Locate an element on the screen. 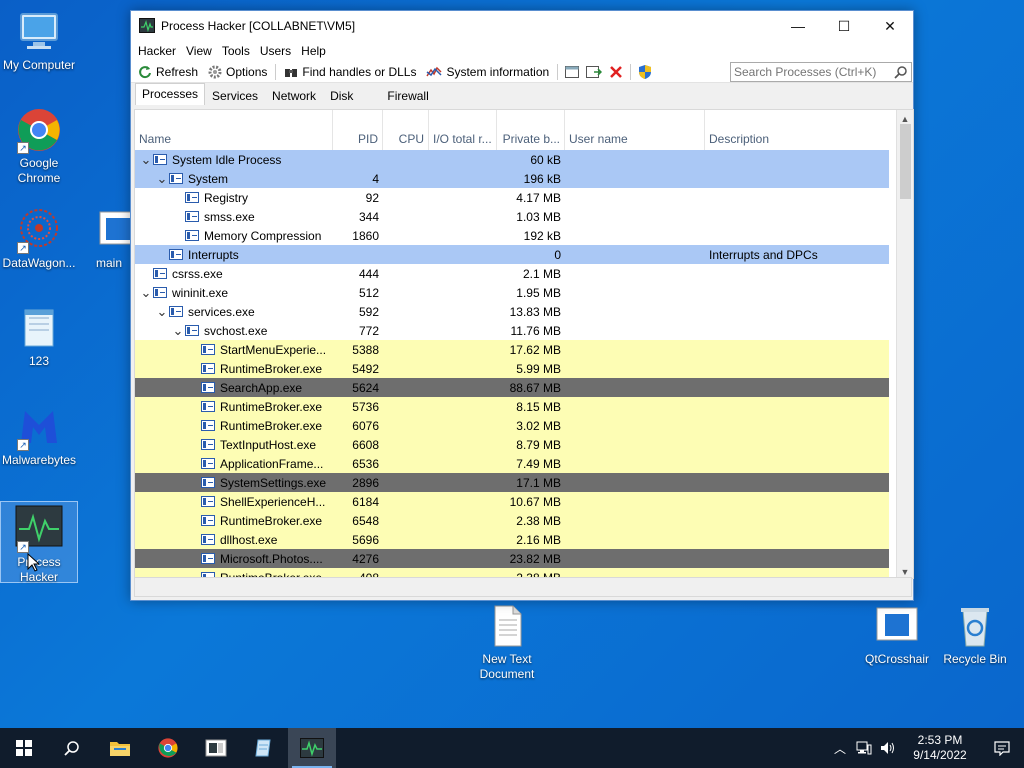  desktop-icon-qtcrosshair: QtCrosshair is located at coordinates (897, 634).